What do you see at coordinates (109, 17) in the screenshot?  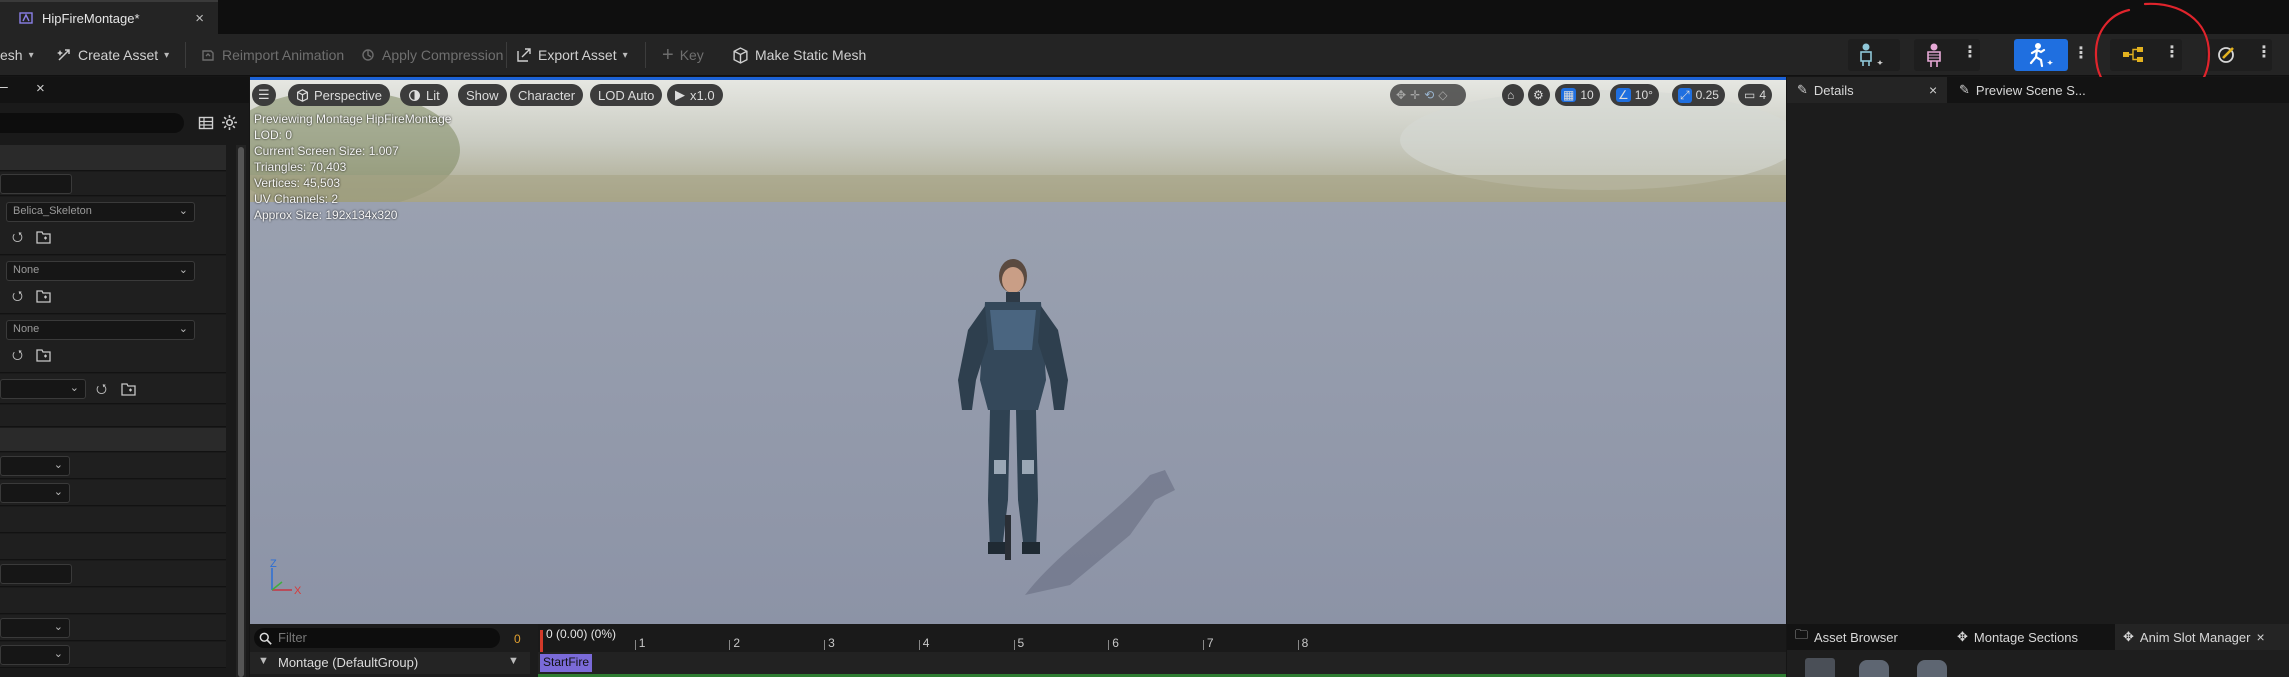 I see `document-tab: HipFireMontage* ×` at bounding box center [109, 17].